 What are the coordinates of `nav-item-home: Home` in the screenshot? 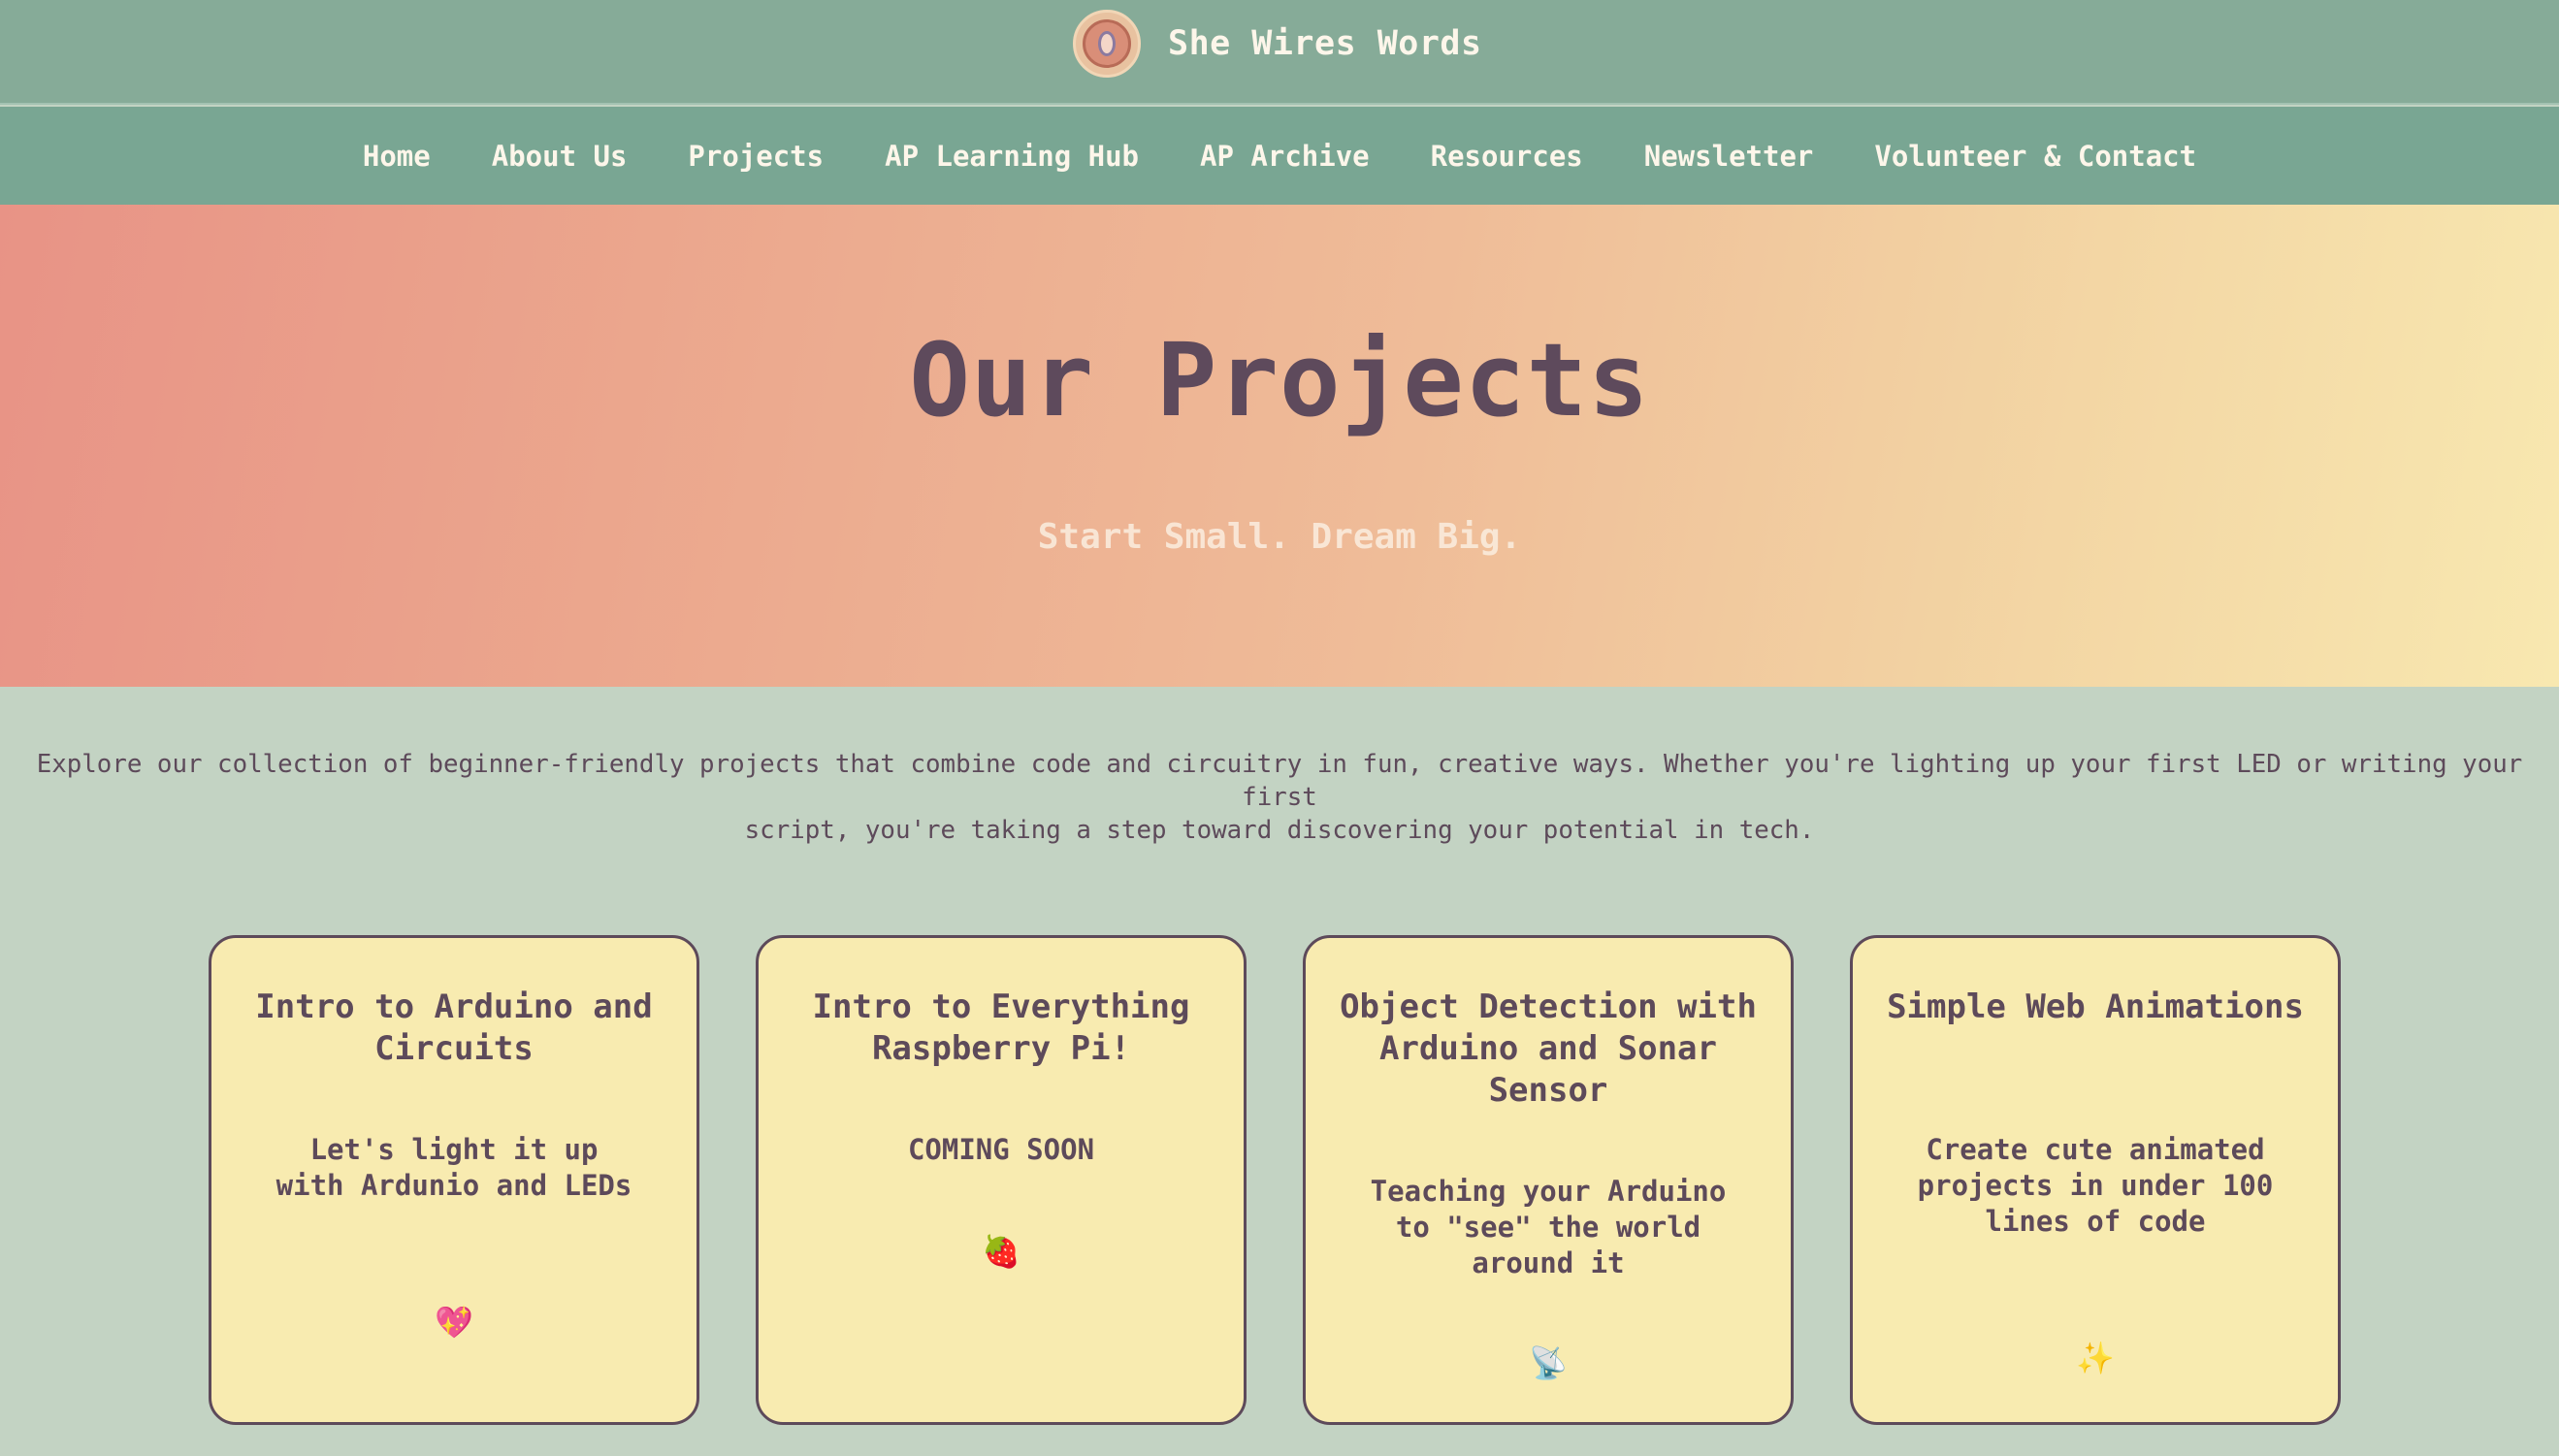 It's located at (397, 156).